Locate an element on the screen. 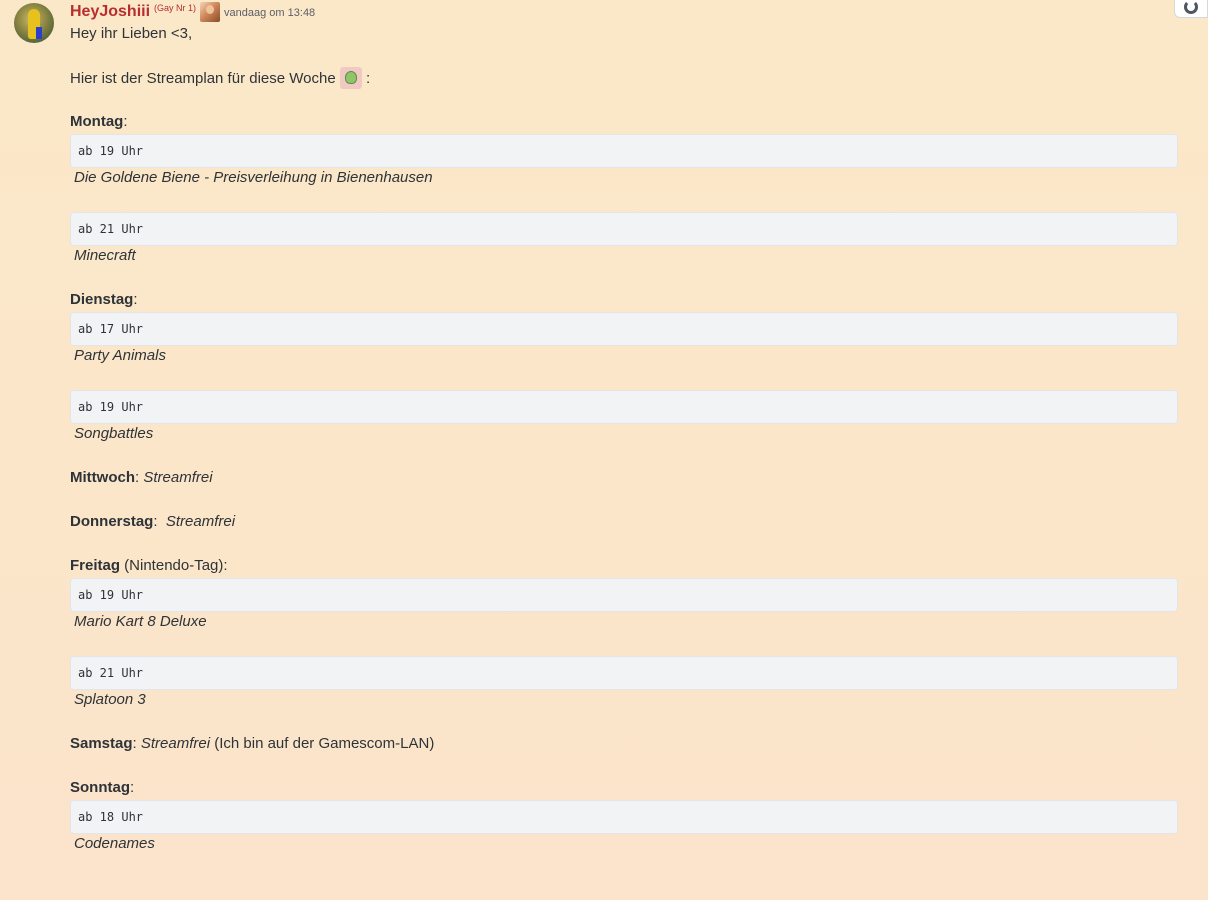 The image size is (1208, 900). day-friday: Freitag (Nintendo-Tag): is located at coordinates (149, 565).